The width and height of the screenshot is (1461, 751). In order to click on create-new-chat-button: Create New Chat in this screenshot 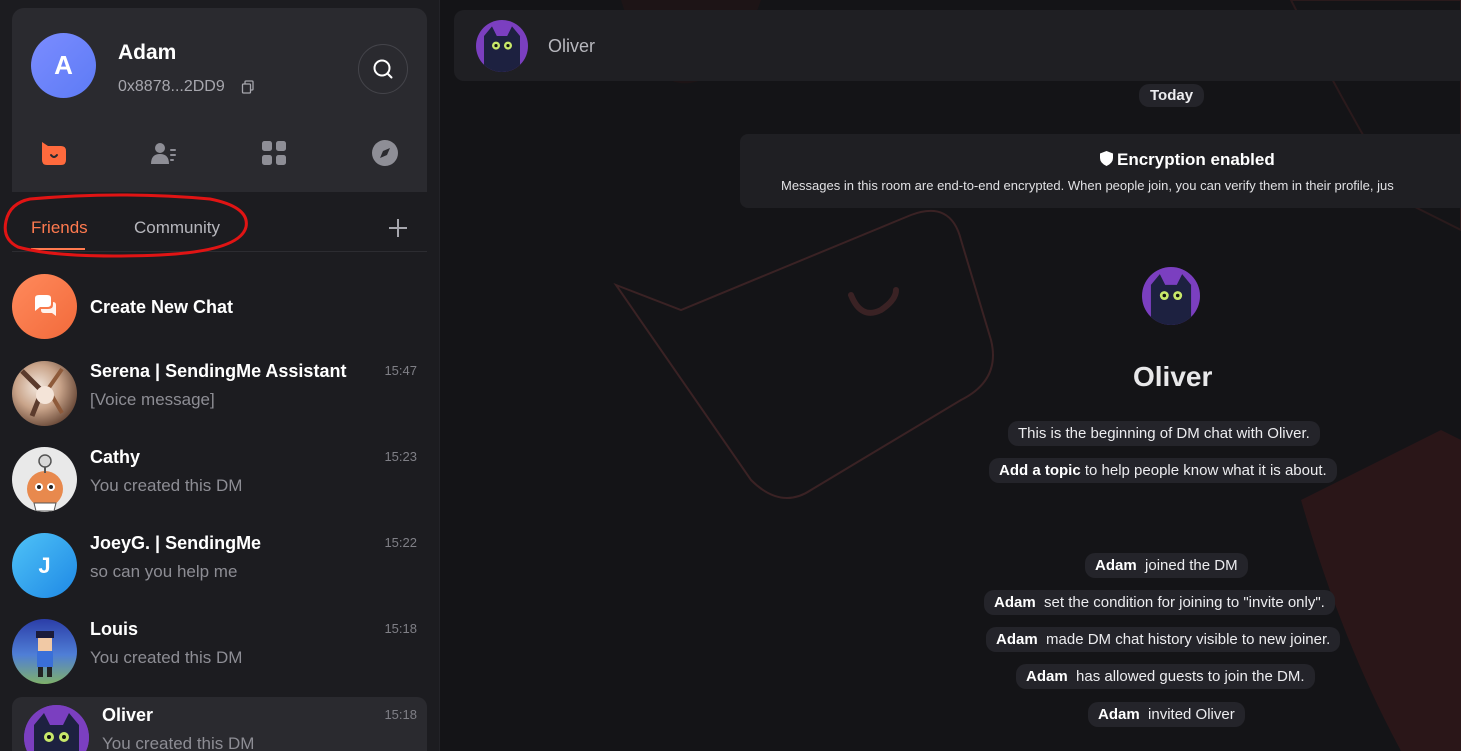, I will do `click(219, 307)`.